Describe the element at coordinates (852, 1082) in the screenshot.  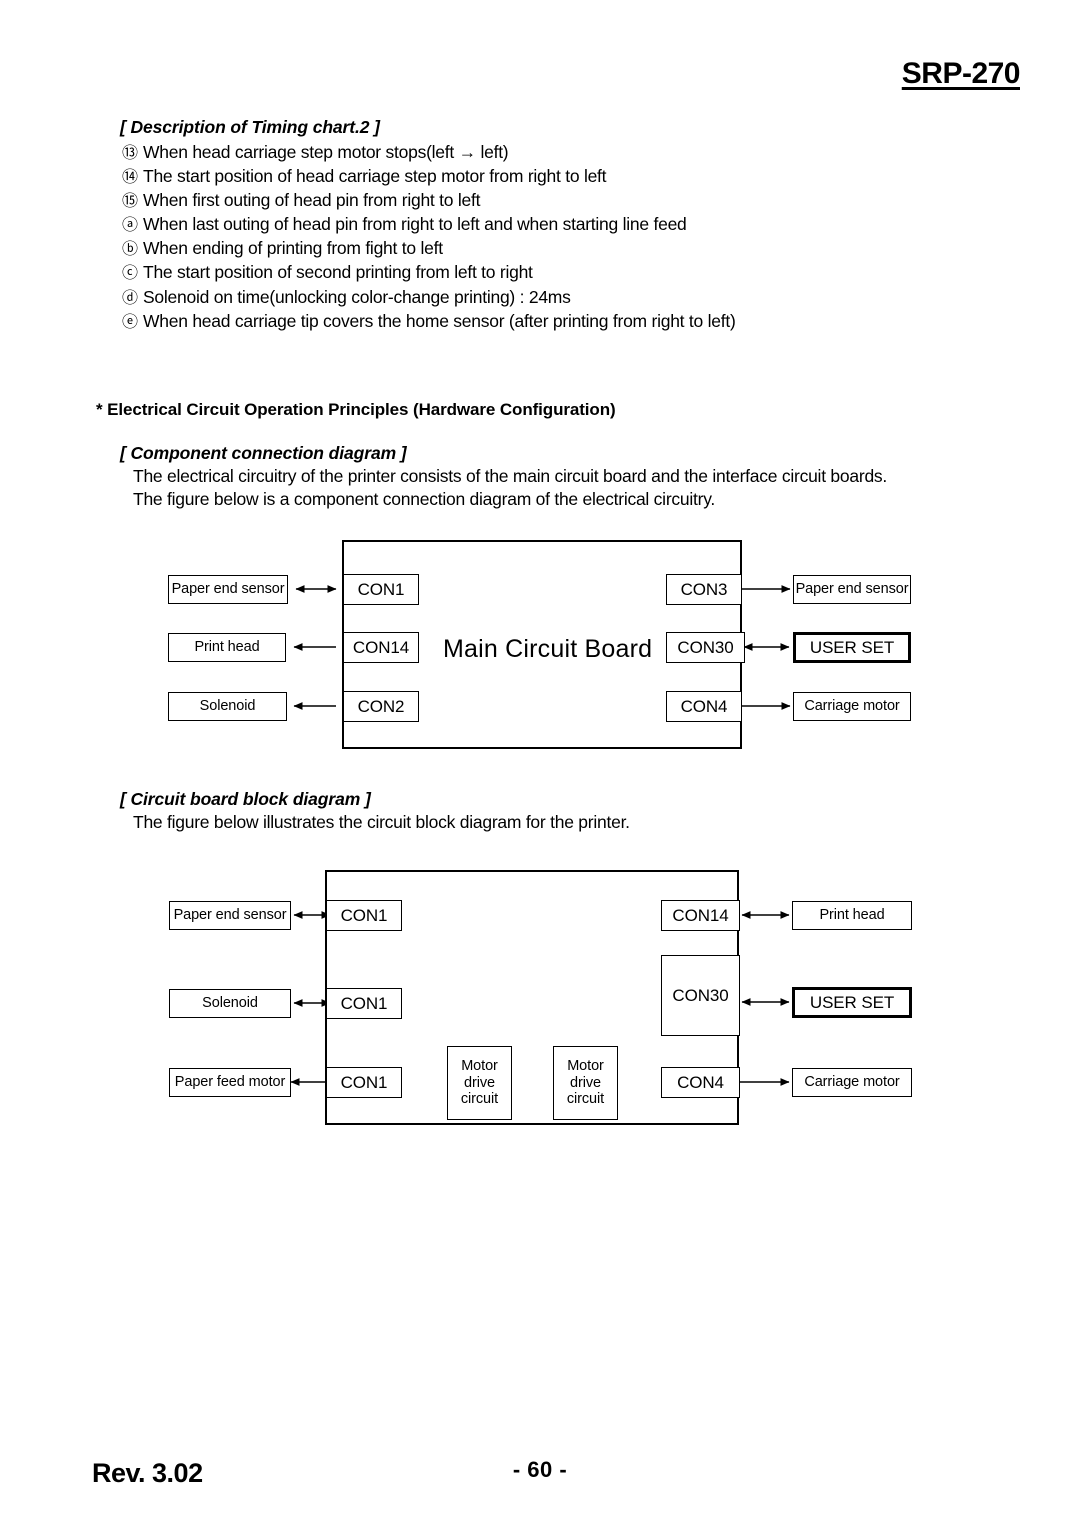
I see `diagram2-component-carriage-motor: Carriage motor` at that location.